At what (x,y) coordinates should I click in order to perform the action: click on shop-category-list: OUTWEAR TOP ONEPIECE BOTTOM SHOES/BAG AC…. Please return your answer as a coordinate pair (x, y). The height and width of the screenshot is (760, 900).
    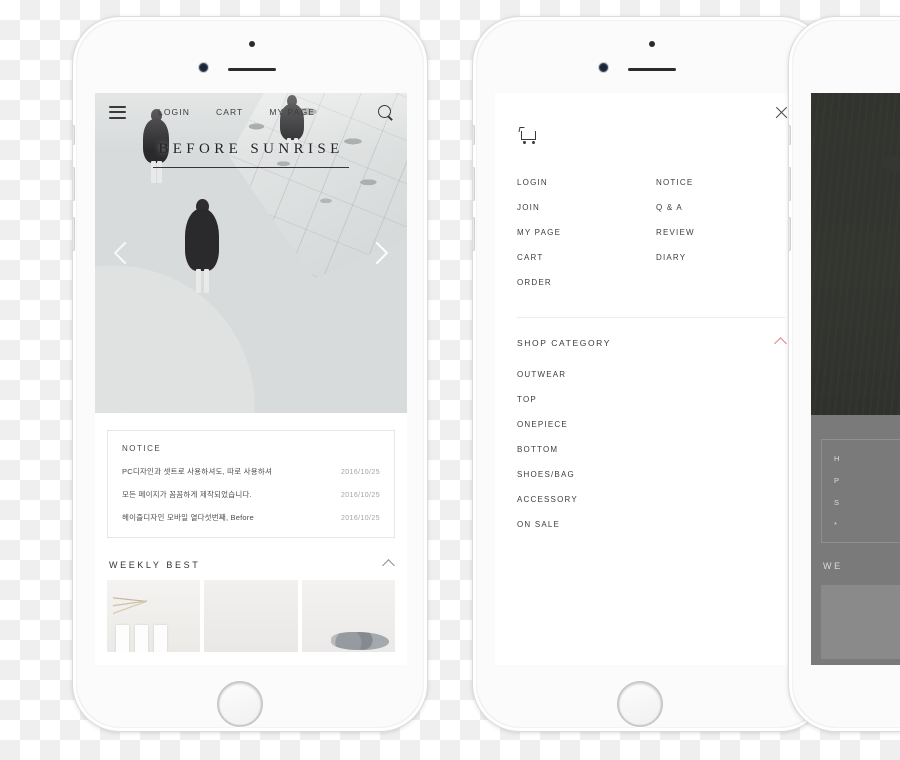
    Looking at the image, I should click on (651, 445).